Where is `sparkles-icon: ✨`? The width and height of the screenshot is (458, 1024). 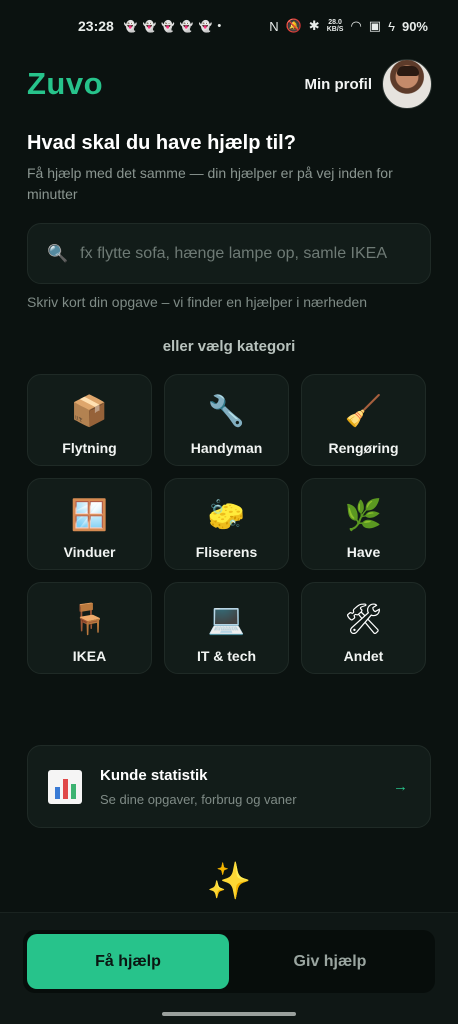 sparkles-icon: ✨ is located at coordinates (229, 880).